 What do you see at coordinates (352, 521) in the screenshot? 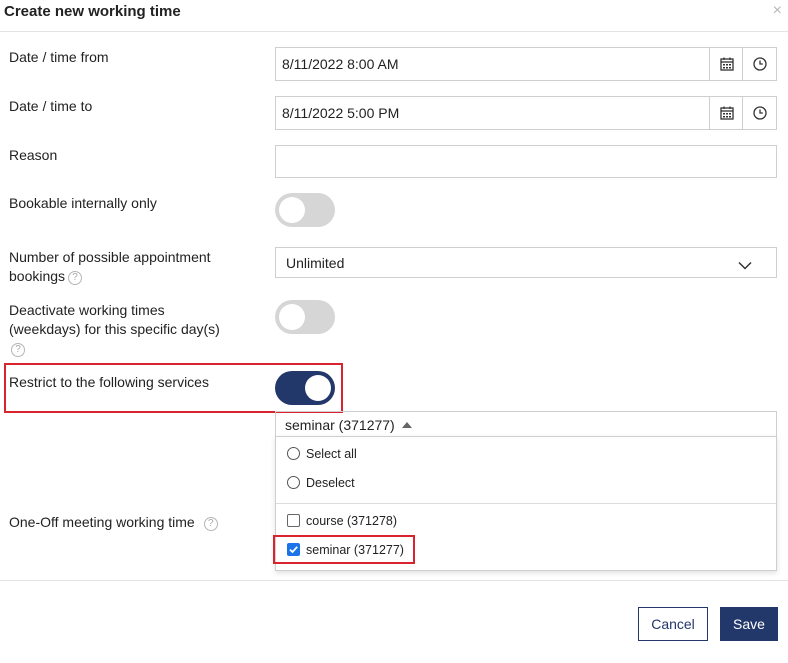
I see `service-option-label: course (371278)` at bounding box center [352, 521].